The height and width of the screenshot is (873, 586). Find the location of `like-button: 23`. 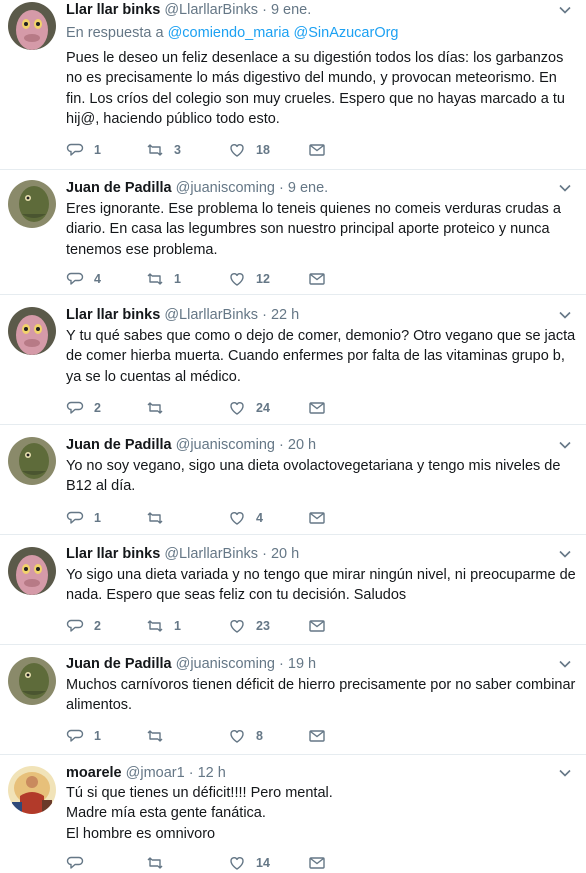

like-button: 23 is located at coordinates (249, 626).